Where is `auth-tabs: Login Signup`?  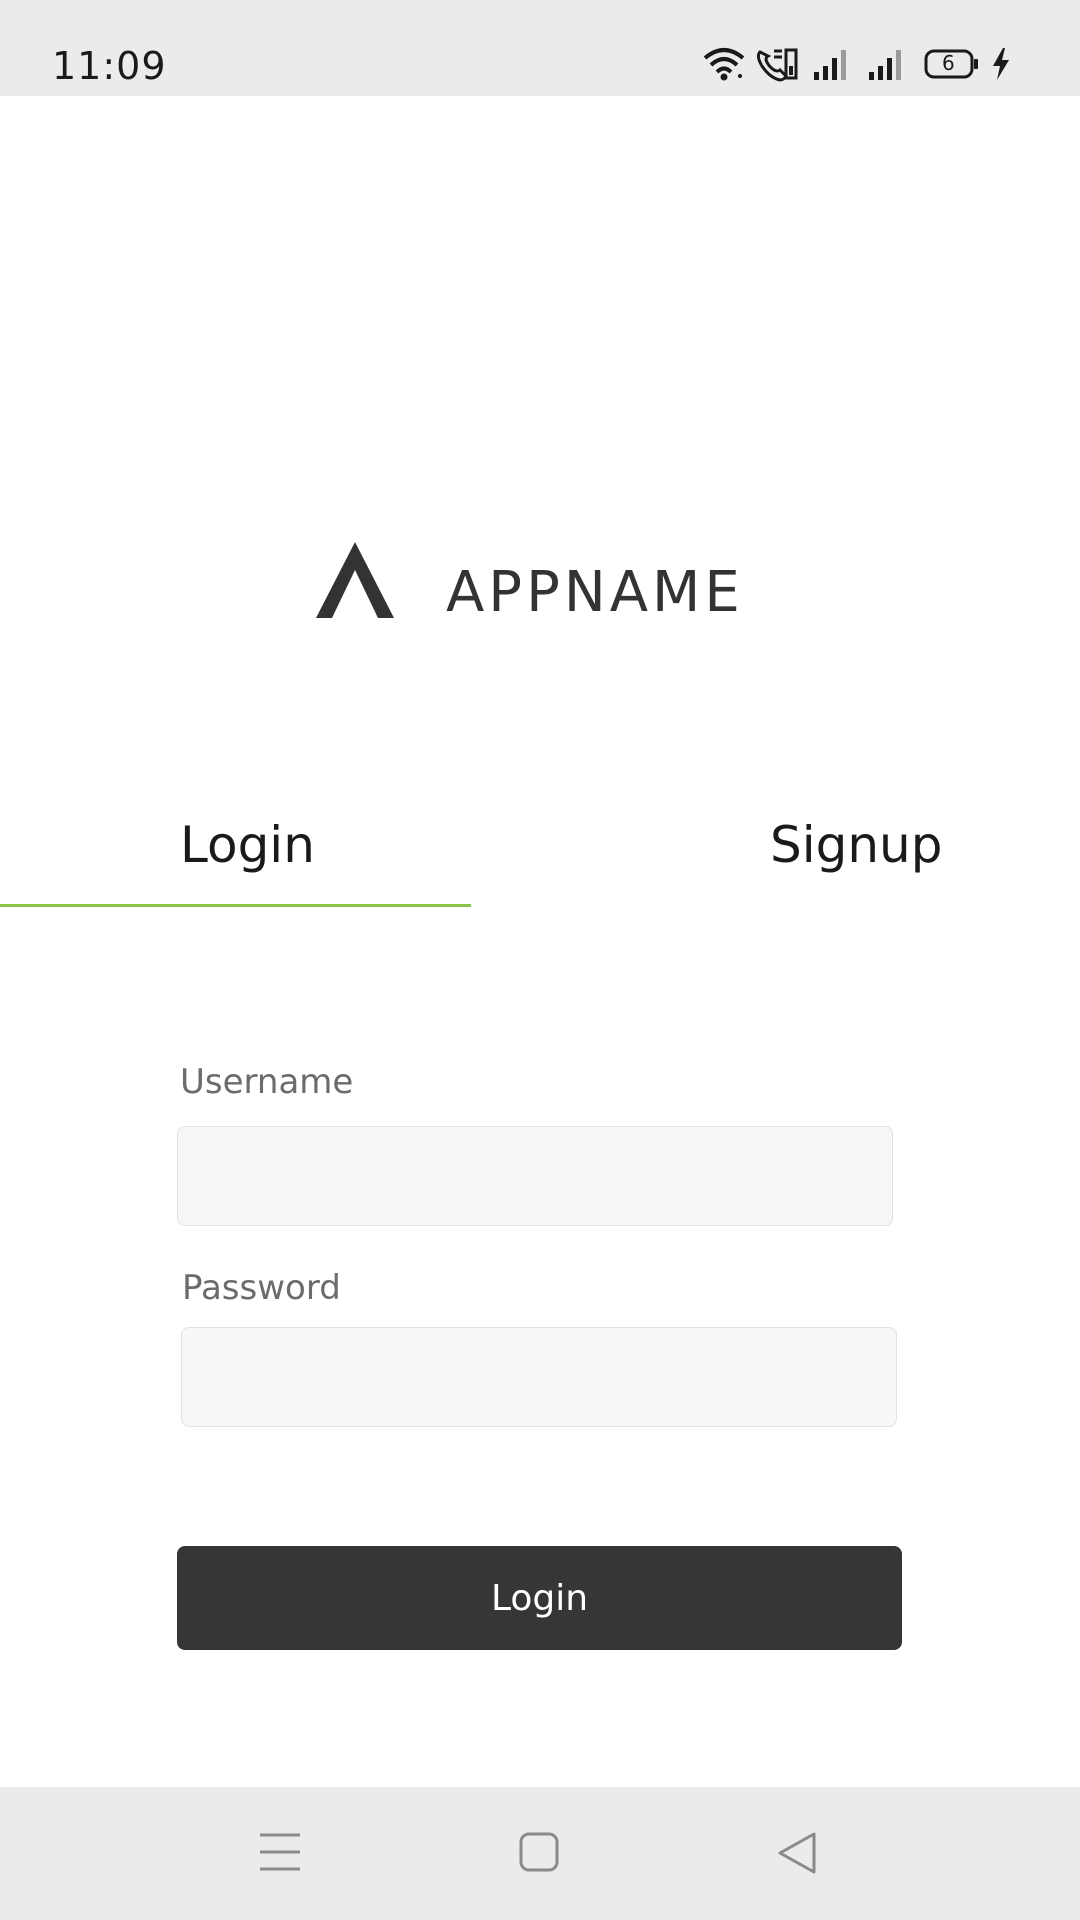 auth-tabs: Login Signup is located at coordinates (540, 855).